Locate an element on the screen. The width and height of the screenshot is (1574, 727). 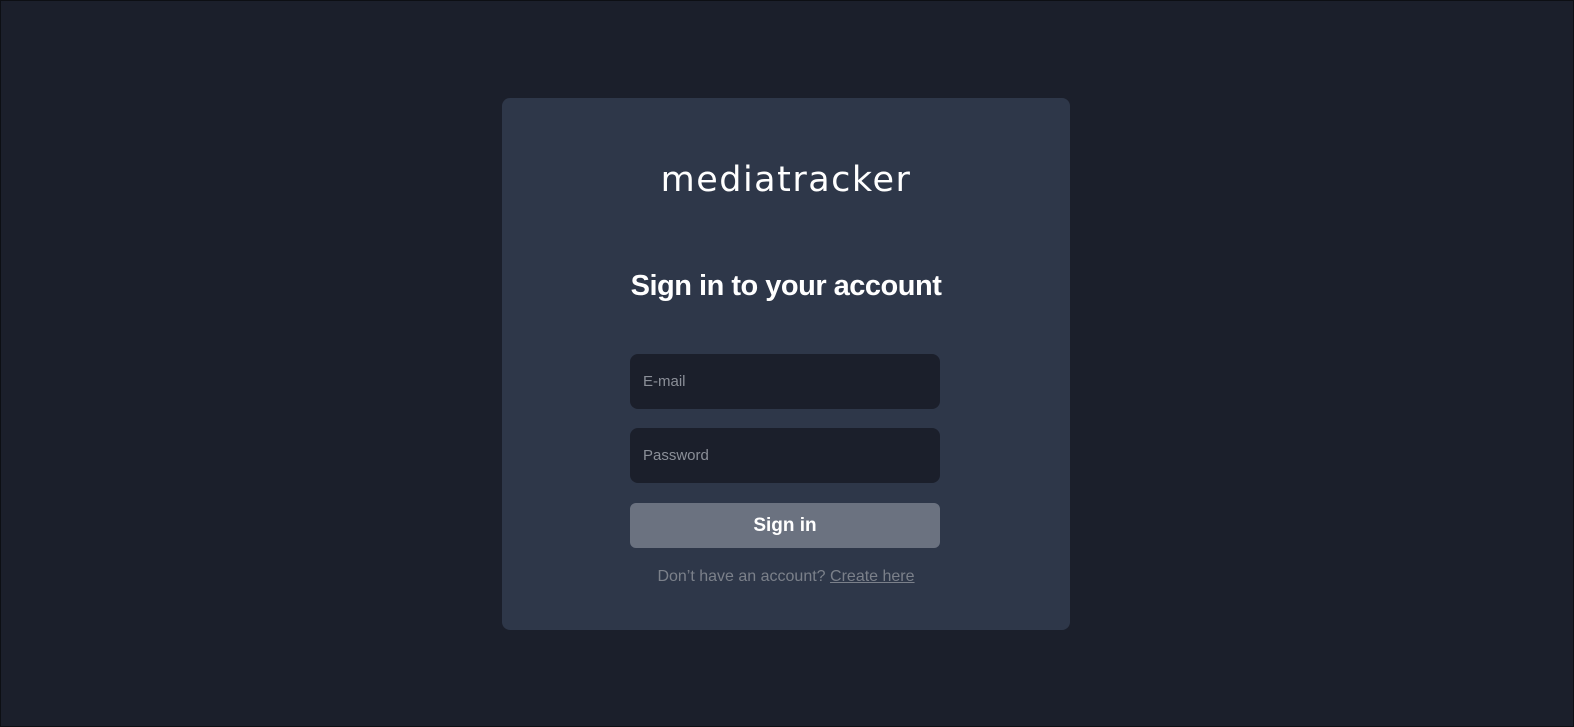
signup-row: Don’t have an account? Create here is located at coordinates (786, 577).